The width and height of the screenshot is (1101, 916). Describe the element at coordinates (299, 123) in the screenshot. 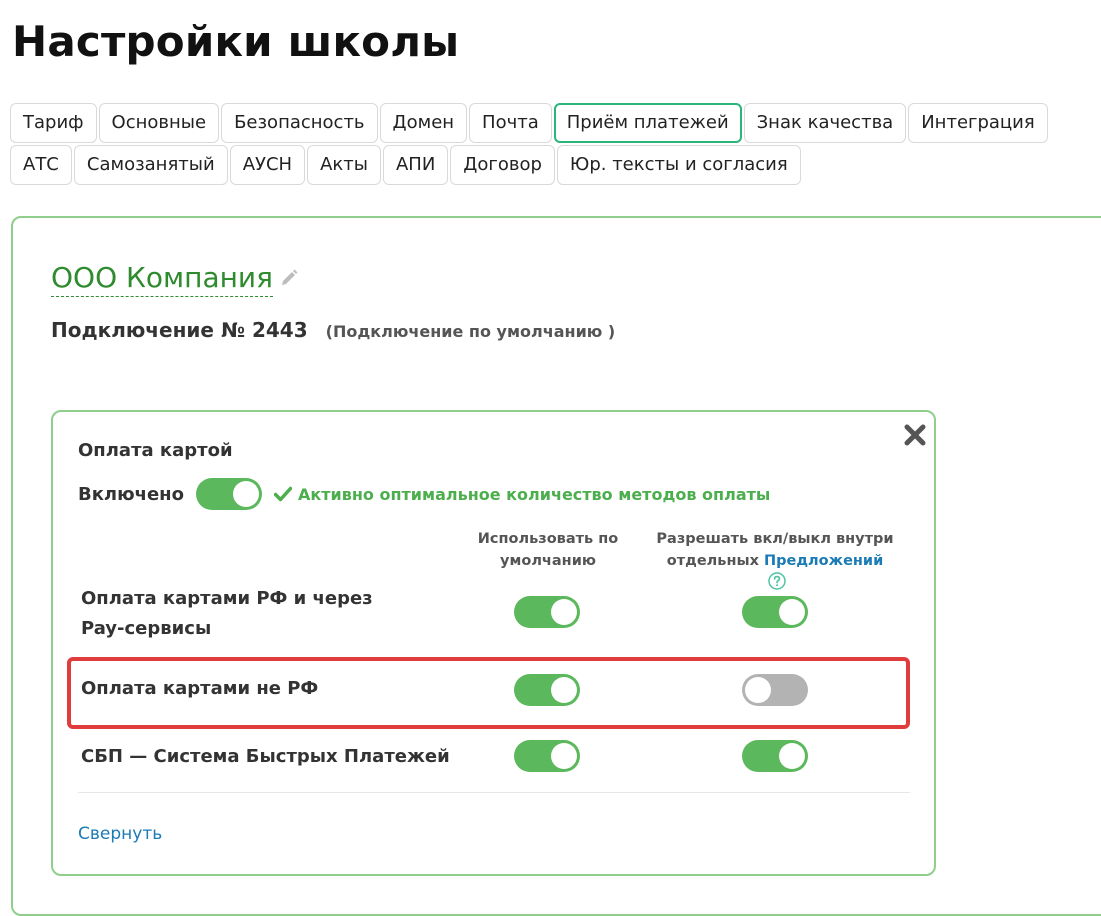

I see `tab-security: Безопасность` at that location.